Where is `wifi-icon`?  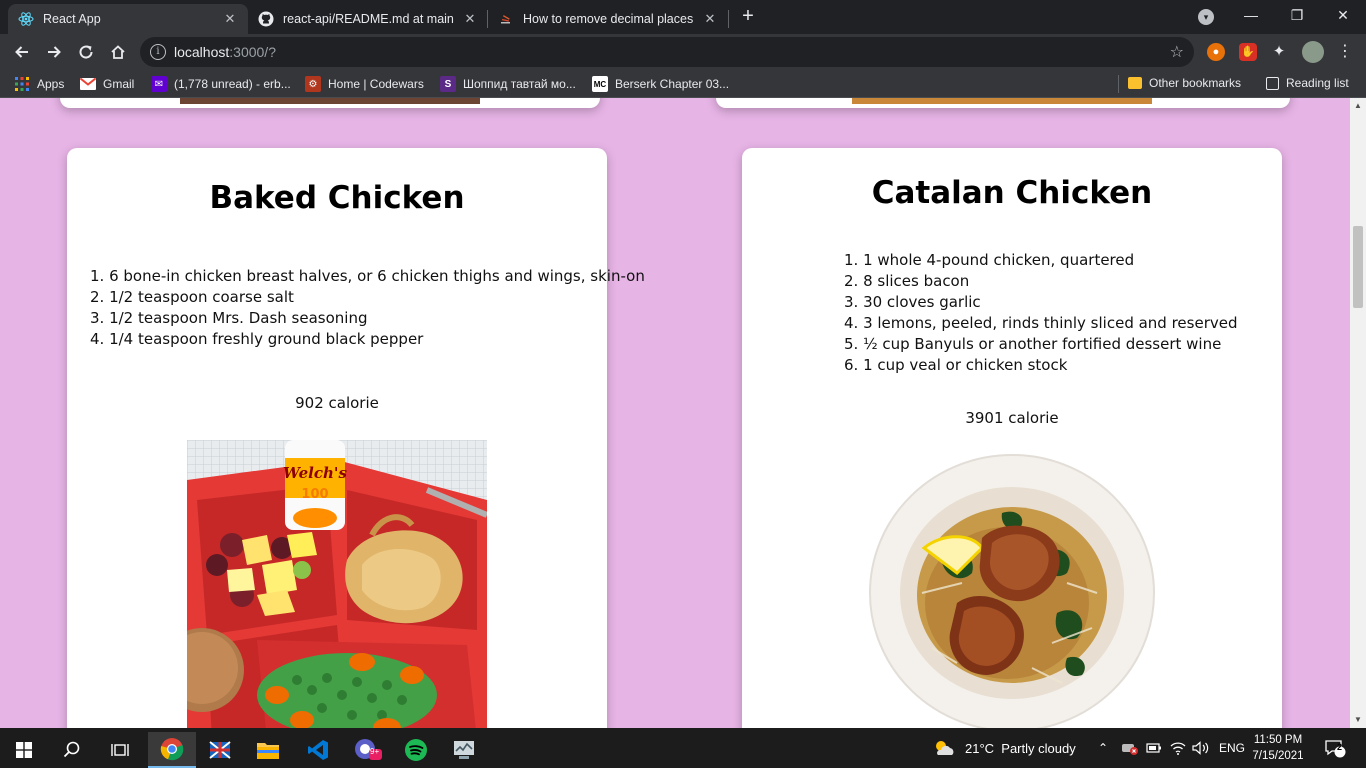 wifi-icon is located at coordinates (1178, 748).